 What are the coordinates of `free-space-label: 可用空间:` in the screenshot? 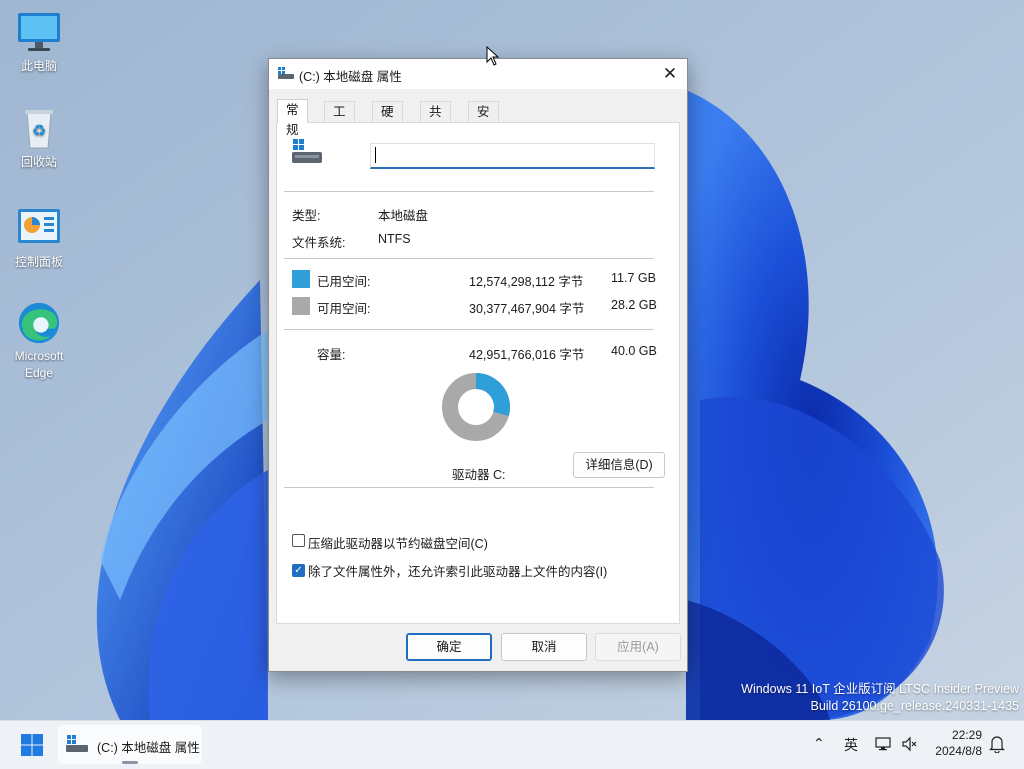 It's located at (344, 309).